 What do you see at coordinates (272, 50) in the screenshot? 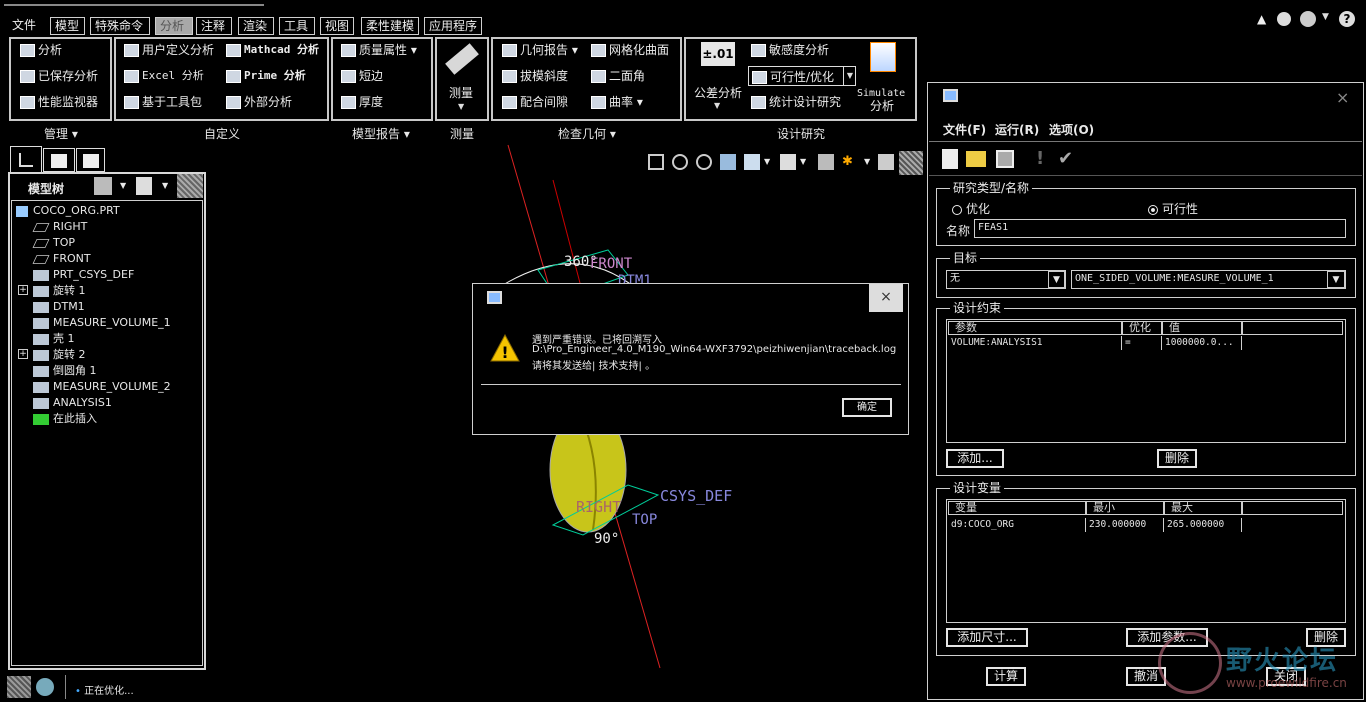
I see `mathcad-analysis-button: Mathcad 分析` at bounding box center [272, 50].